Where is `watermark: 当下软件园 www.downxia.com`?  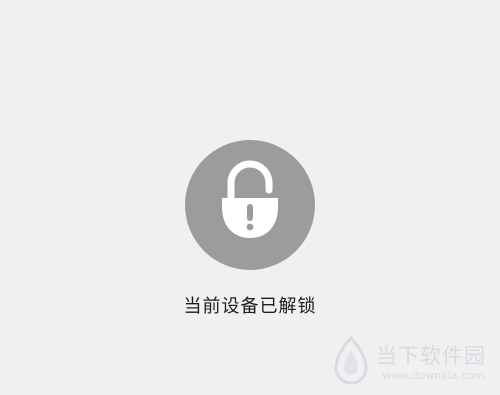
watermark: 当下软件园 www.downxia.com is located at coordinates (414, 362).